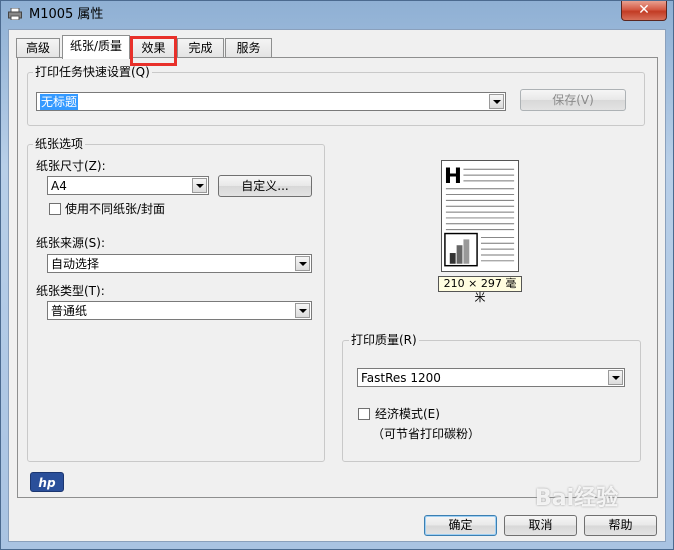  What do you see at coordinates (96, 47) in the screenshot?
I see `tab-paper-quality: 纸张/质量` at bounding box center [96, 47].